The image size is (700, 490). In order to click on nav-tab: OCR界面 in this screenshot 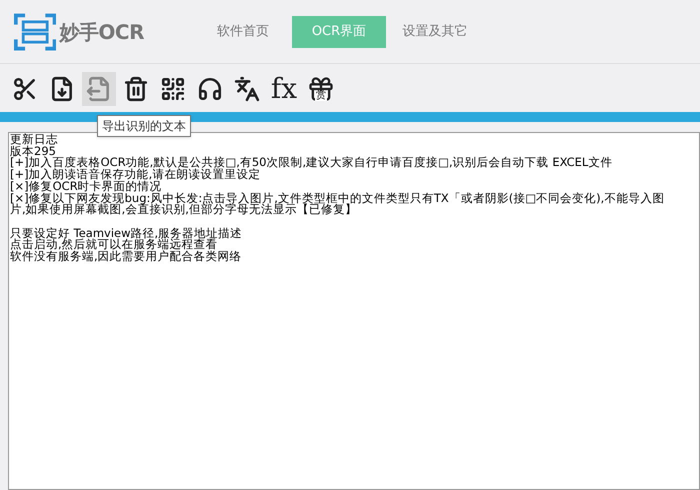, I will do `click(339, 32)`.